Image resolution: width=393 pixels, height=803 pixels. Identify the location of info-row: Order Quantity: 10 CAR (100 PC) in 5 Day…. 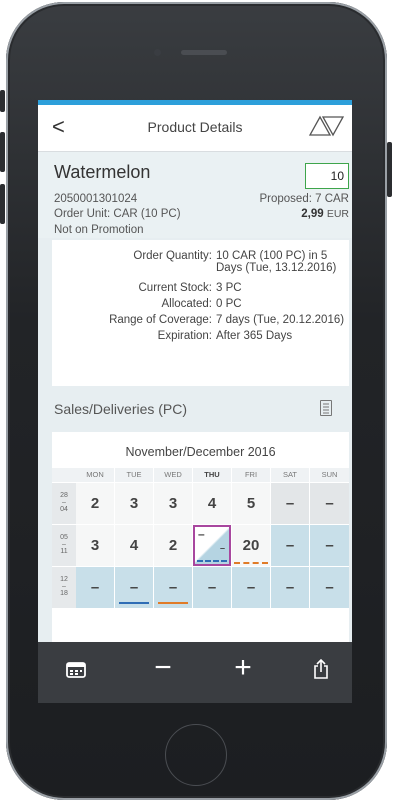
(200, 264).